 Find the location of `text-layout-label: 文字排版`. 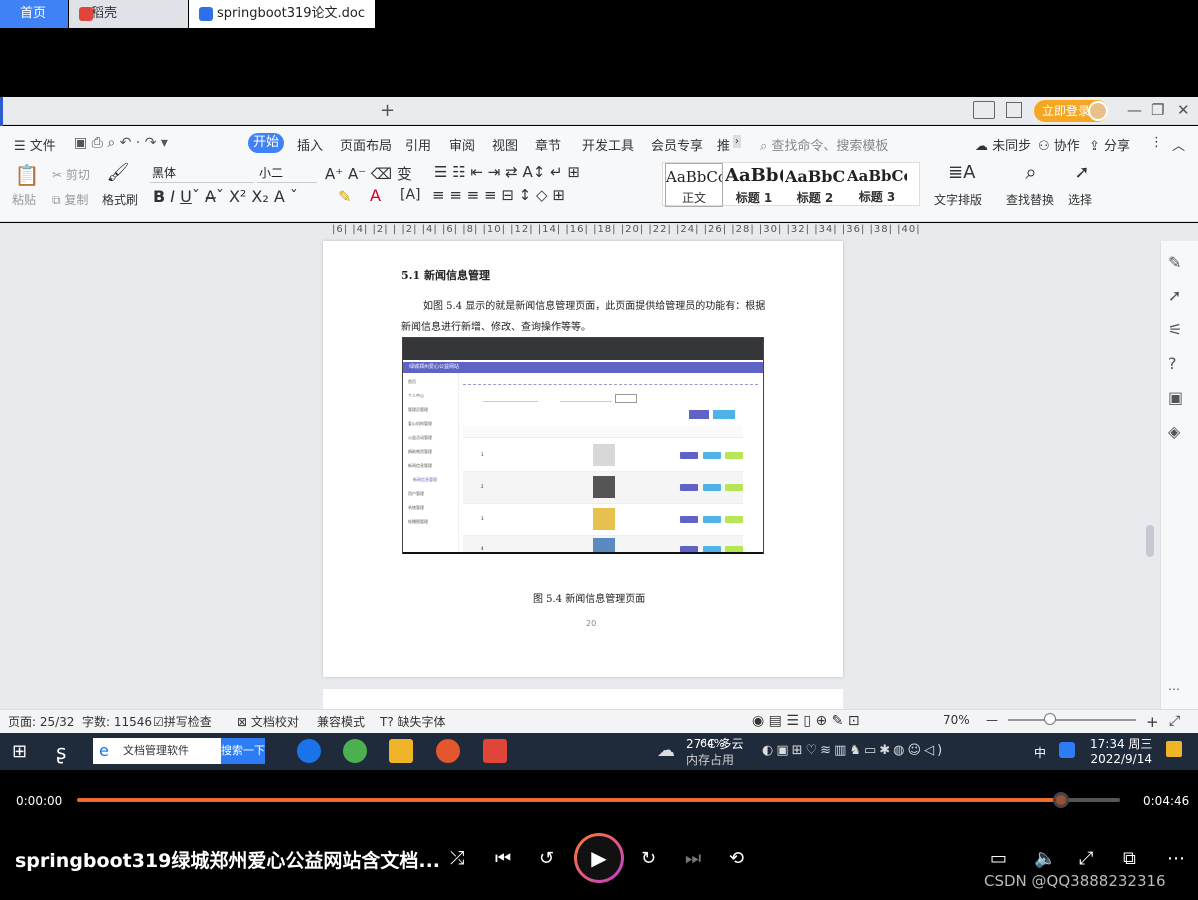

text-layout-label: 文字排版 is located at coordinates (958, 199).